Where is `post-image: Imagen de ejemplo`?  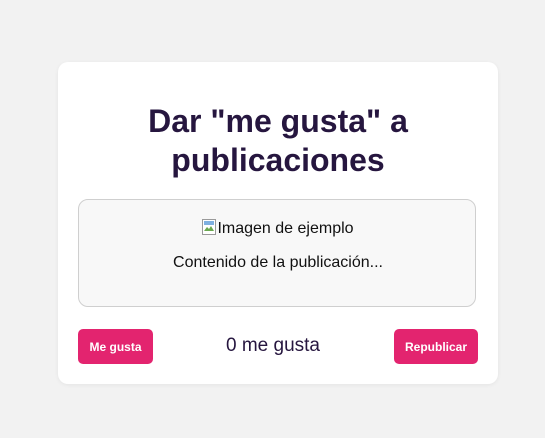
post-image: Imagen de ejemplo is located at coordinates (278, 228).